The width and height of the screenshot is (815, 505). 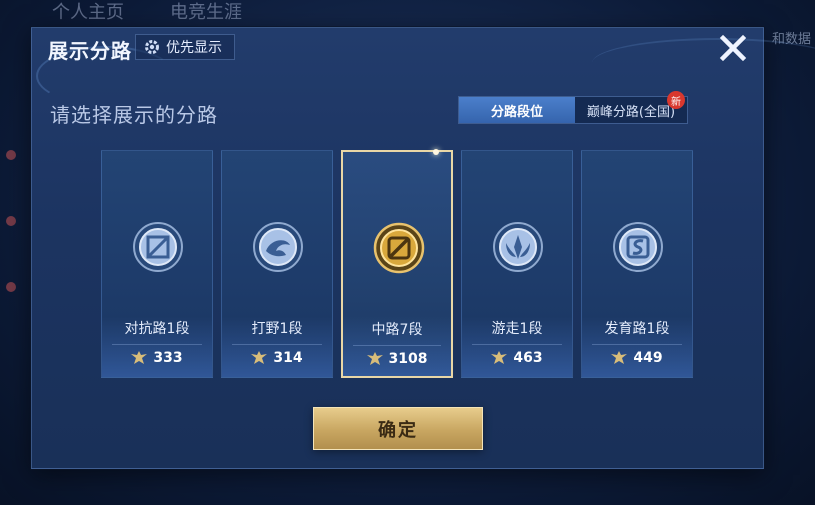 I want to click on lane-card-mid: 中路7段 3108, so click(x=397, y=263).